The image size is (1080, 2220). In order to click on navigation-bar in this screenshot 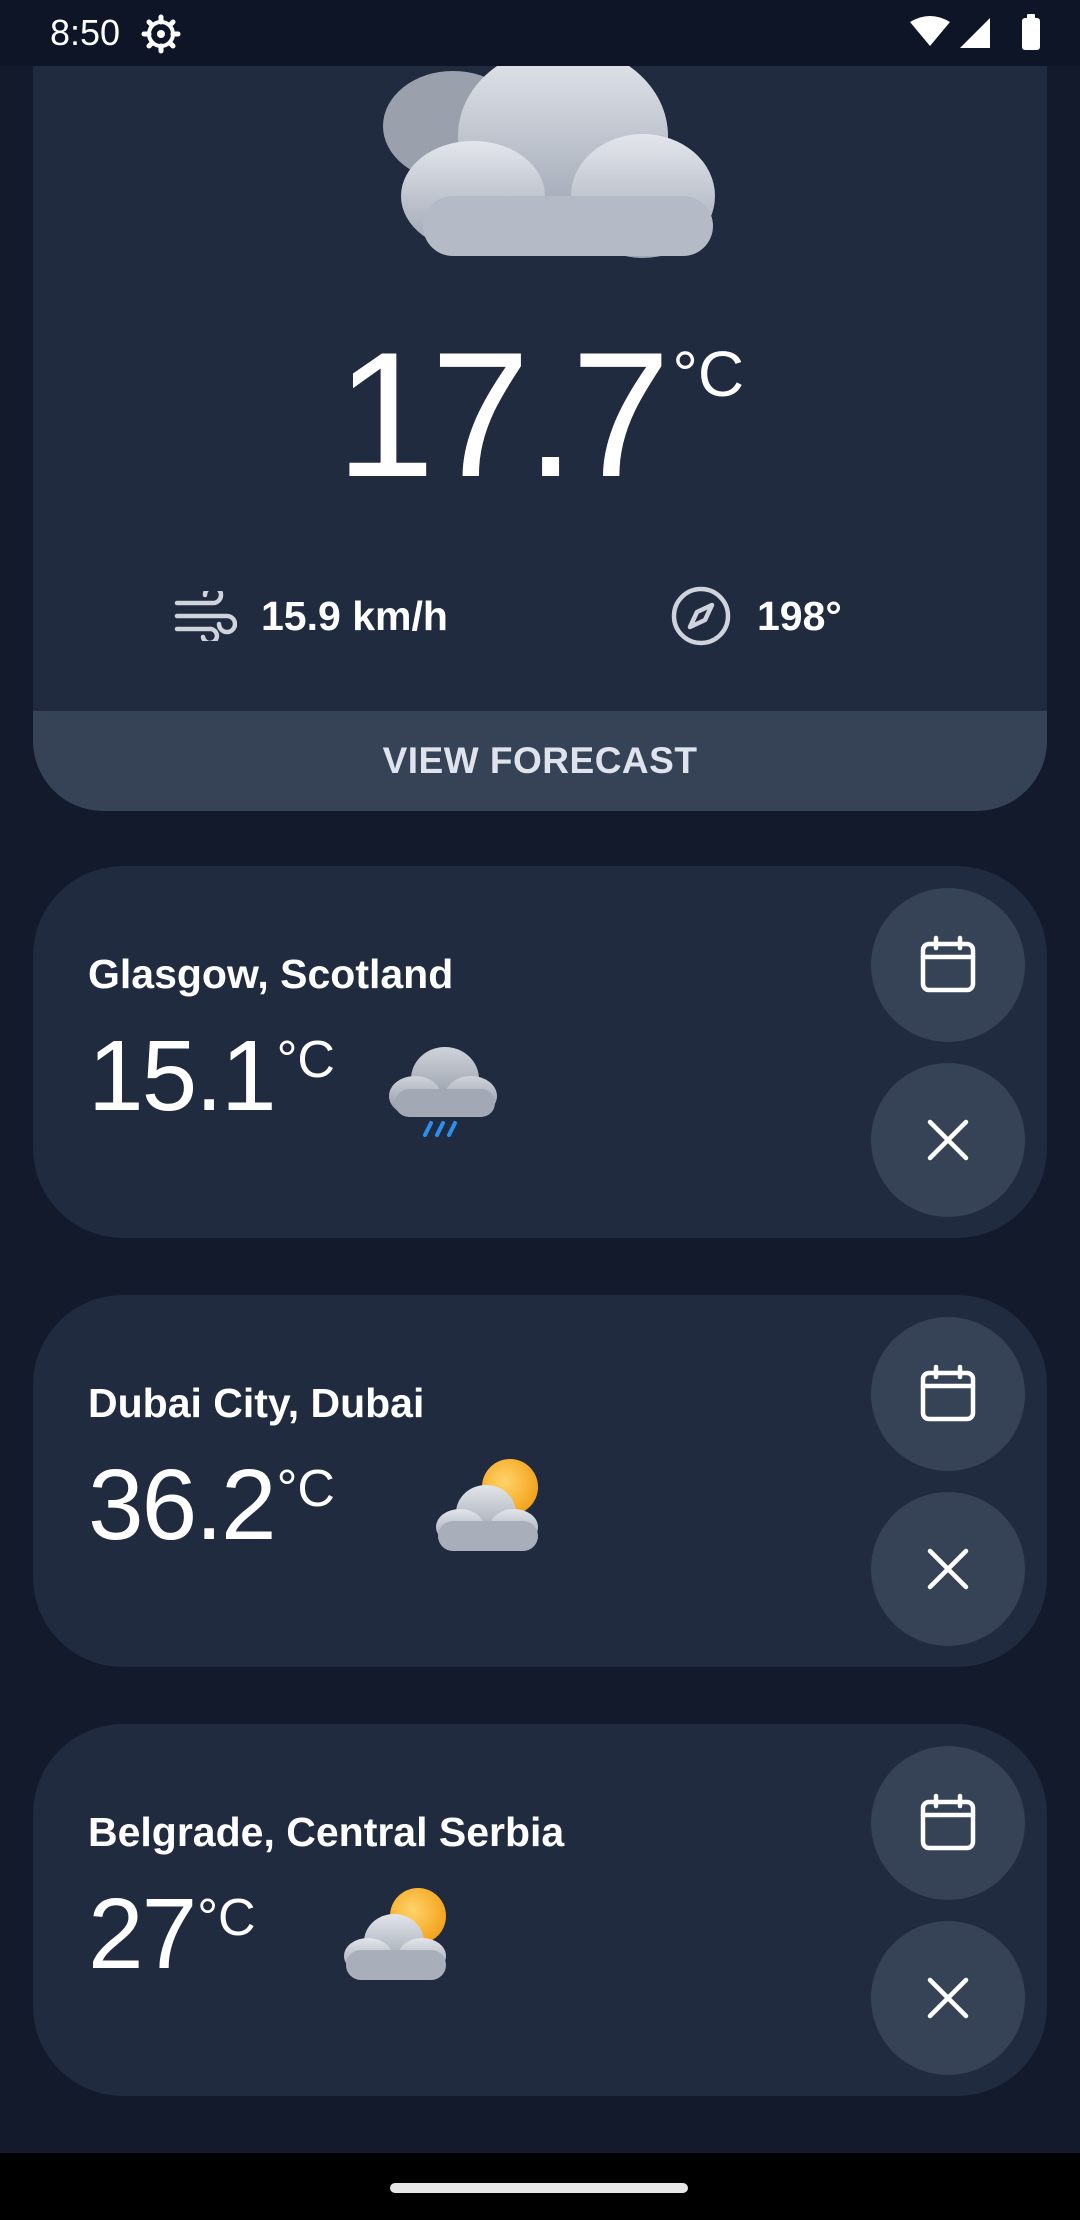, I will do `click(540, 2186)`.